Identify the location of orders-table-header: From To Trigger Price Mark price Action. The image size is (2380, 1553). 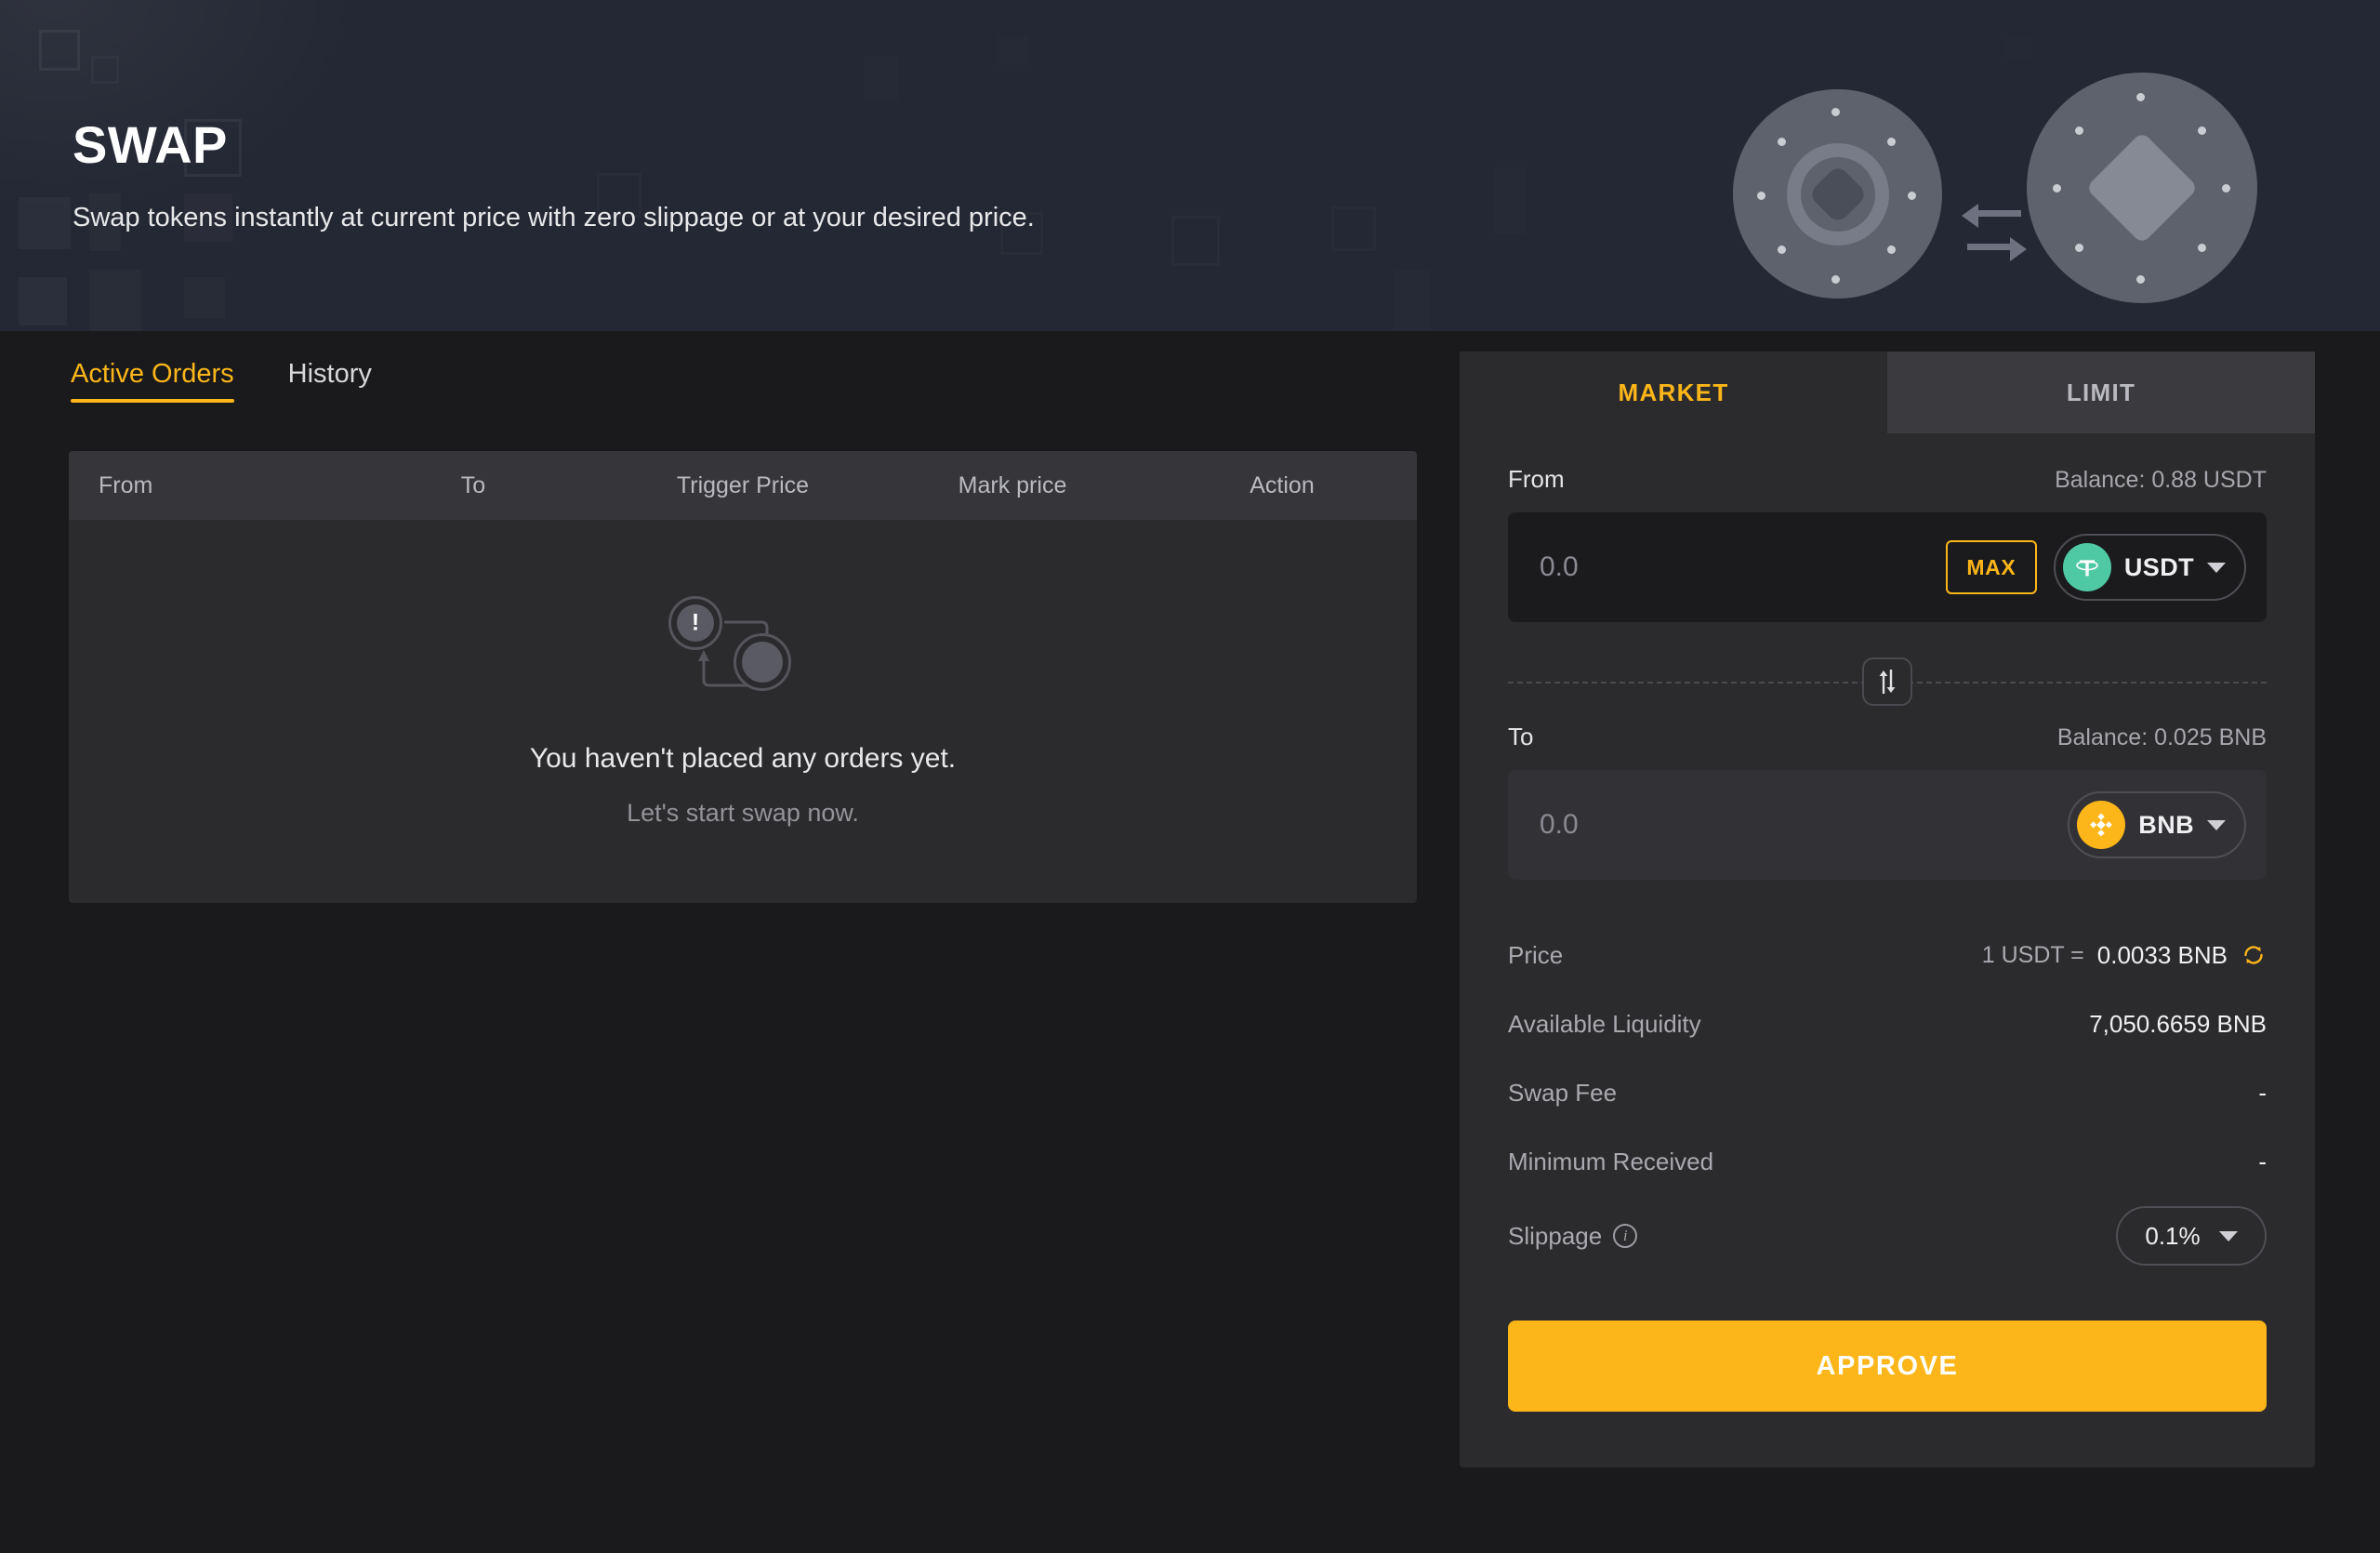
(743, 485).